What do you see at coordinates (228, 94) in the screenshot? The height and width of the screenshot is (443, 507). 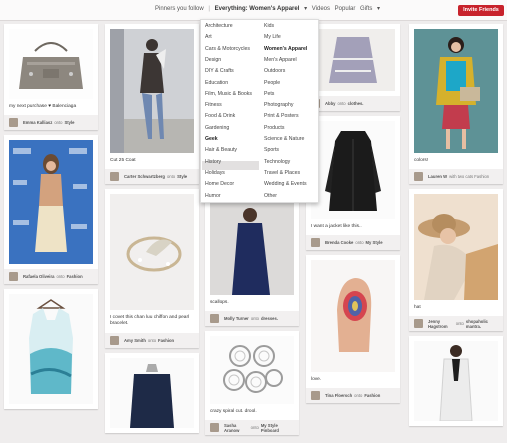 I see `menu-item-film-music-books: Film, Music & Books` at bounding box center [228, 94].